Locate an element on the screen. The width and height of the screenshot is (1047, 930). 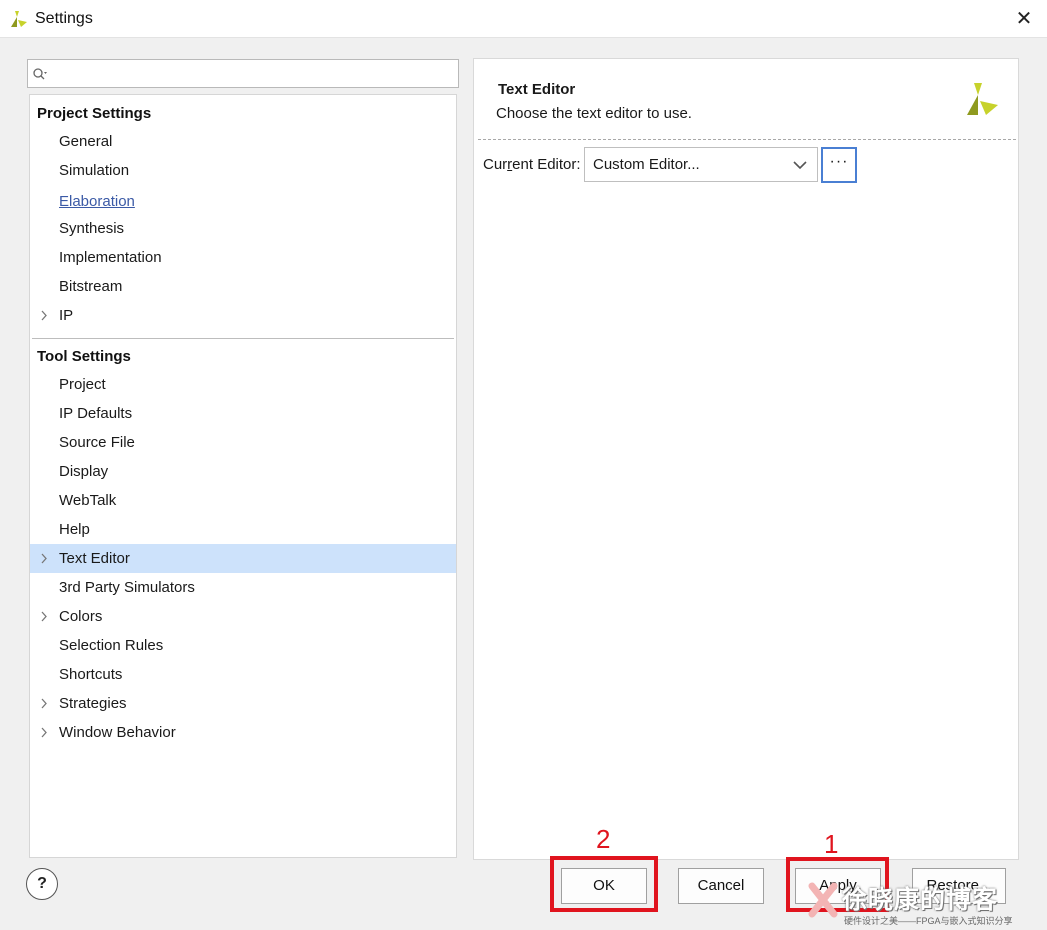
tree-item-strategies: Strategies is located at coordinates (243, 703).